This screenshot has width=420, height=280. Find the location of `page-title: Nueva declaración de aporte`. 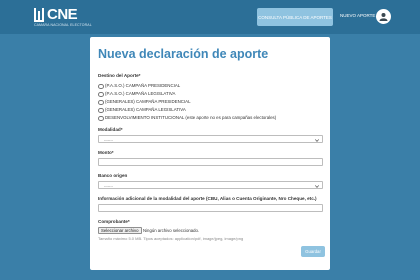

page-title: Nueva declaración de aporte is located at coordinates (183, 54).